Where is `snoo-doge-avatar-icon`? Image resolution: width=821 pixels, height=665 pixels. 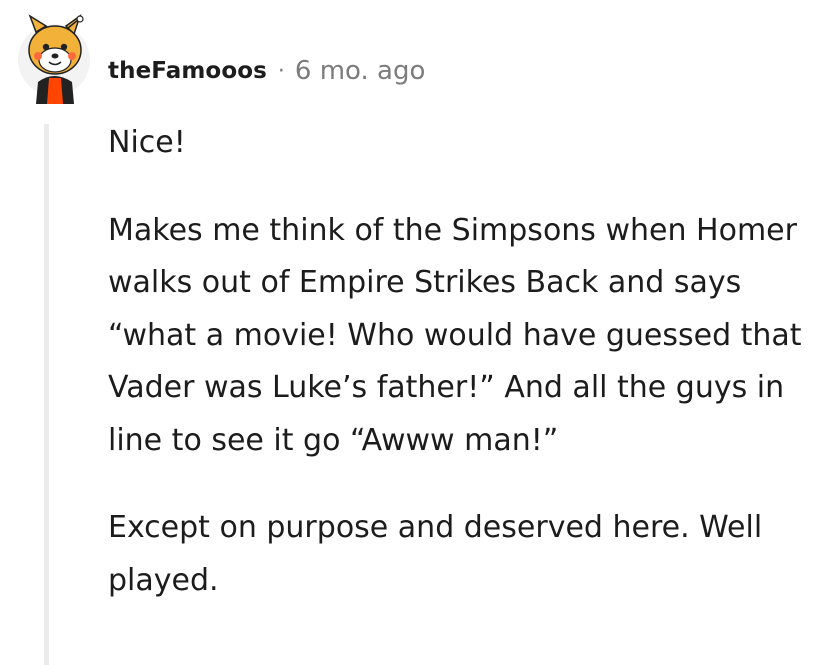
snoo-doge-avatar-icon is located at coordinates (54, 59).